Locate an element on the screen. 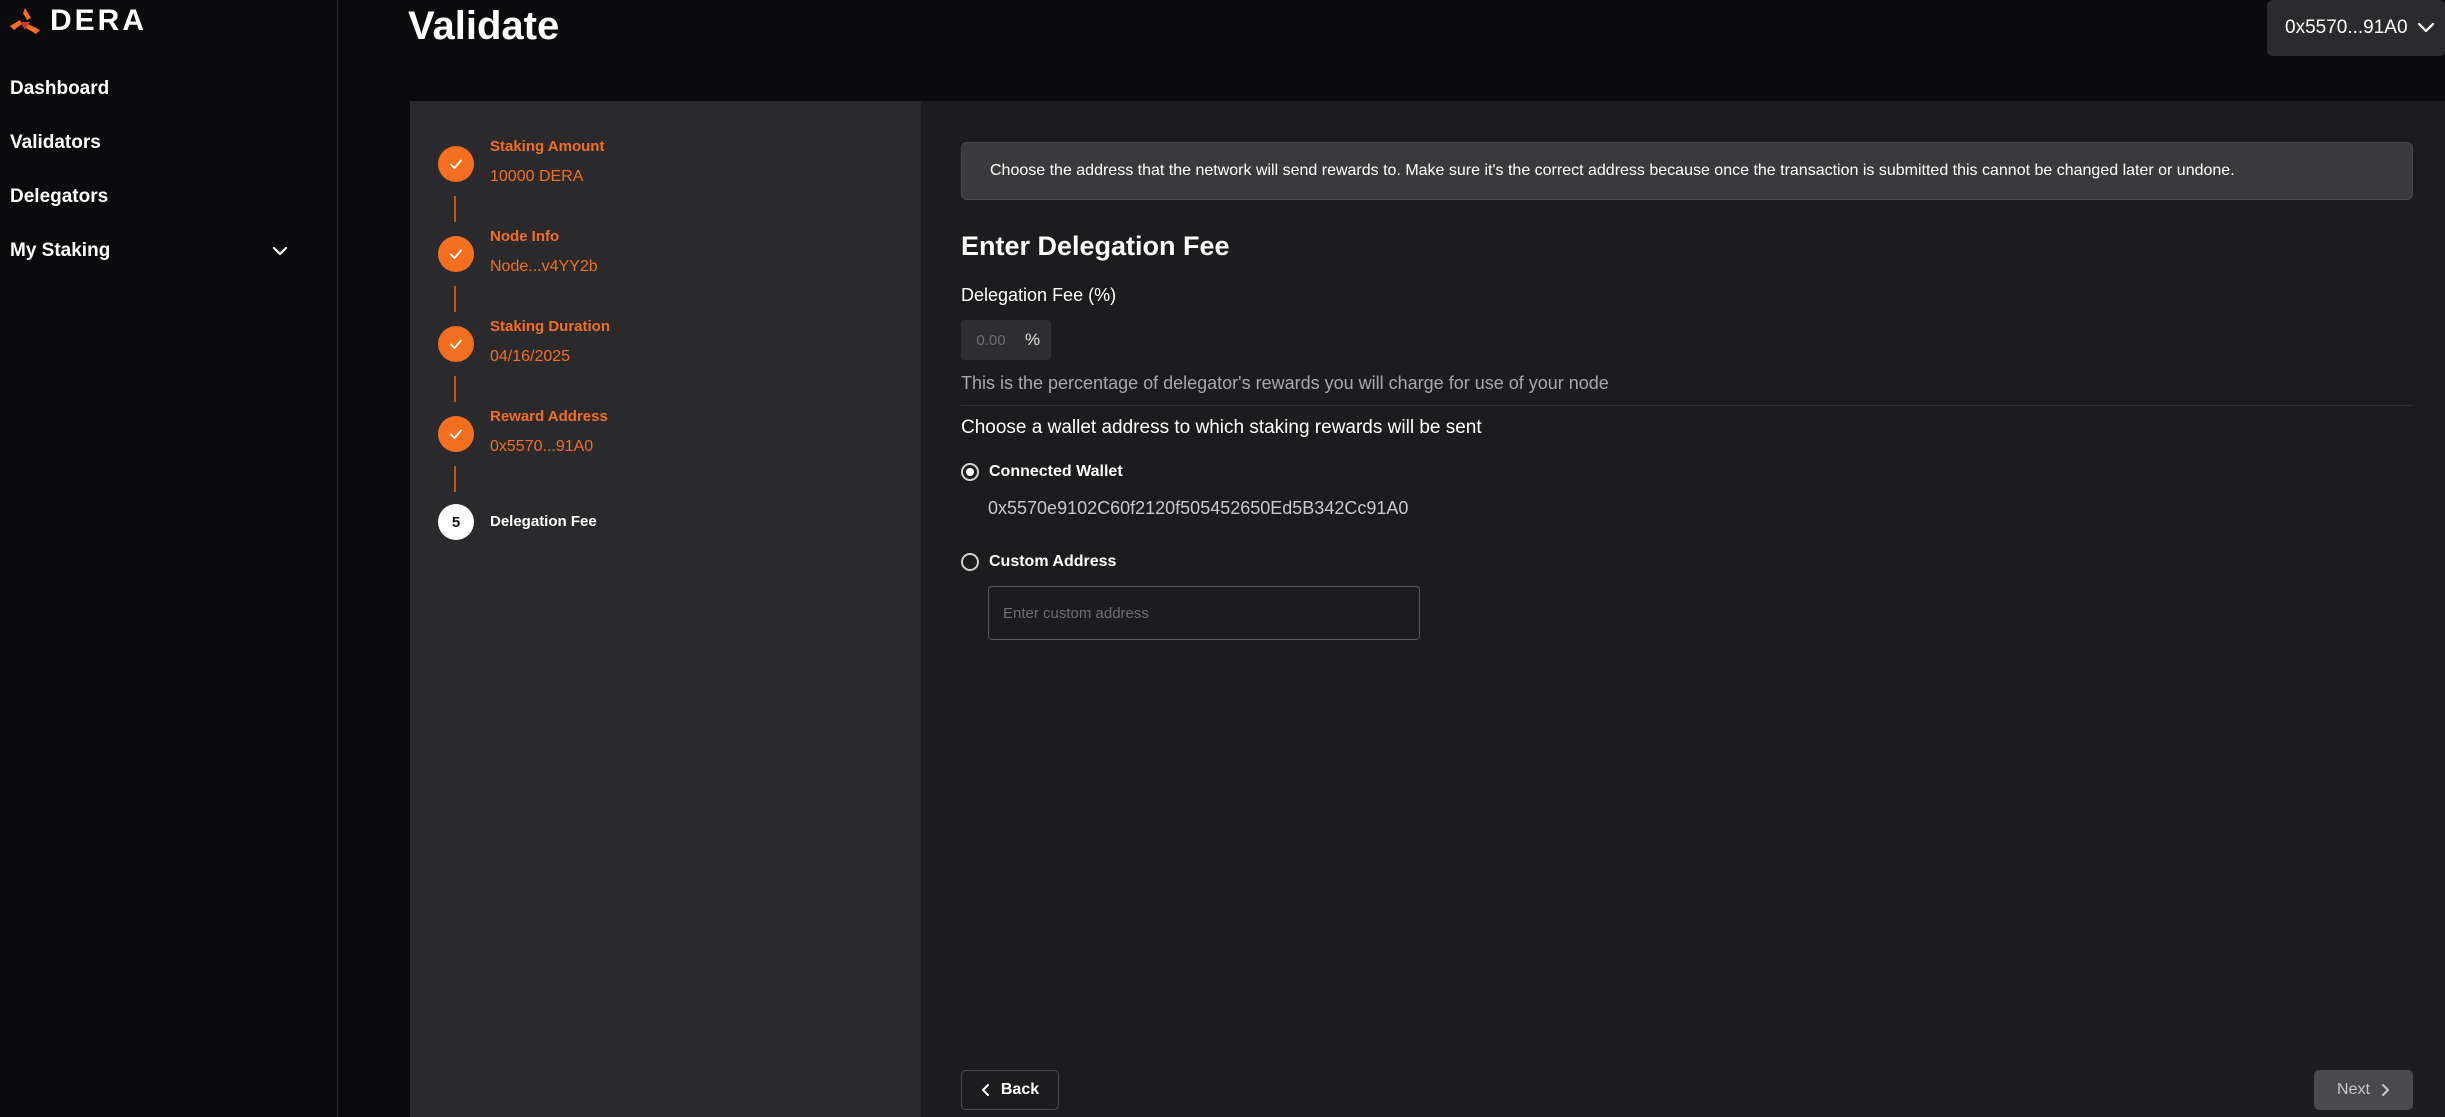  step-value: 04/16/2025 is located at coordinates (530, 356).